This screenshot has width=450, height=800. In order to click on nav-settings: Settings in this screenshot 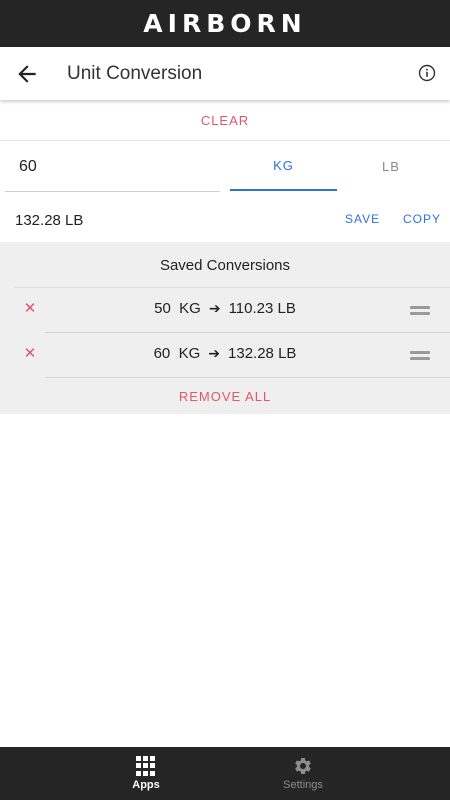, I will do `click(303, 773)`.